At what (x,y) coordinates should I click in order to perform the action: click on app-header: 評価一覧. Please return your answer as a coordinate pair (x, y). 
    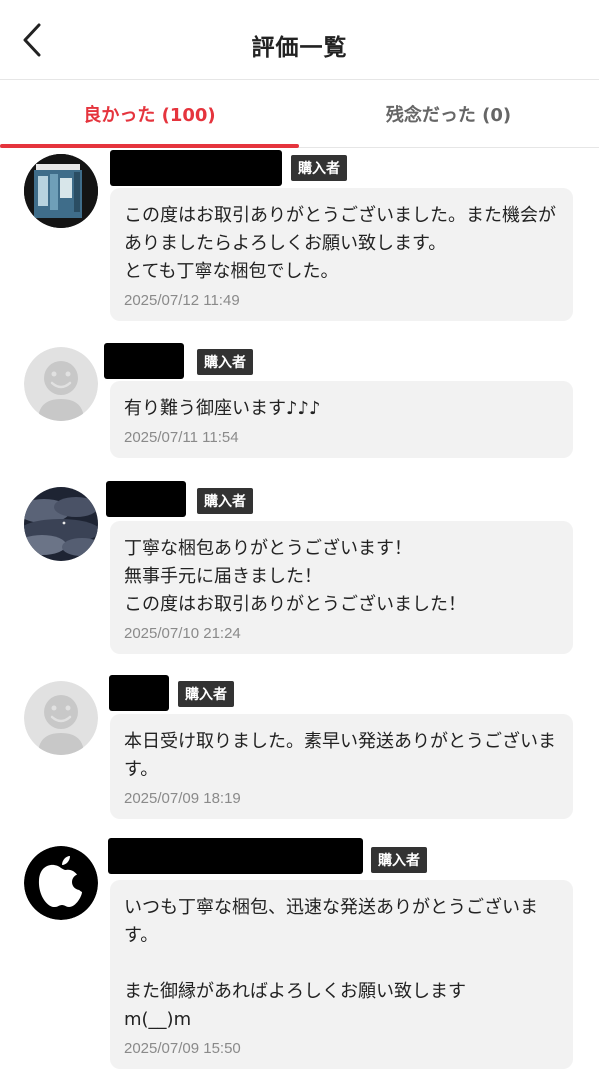
    Looking at the image, I should click on (299, 40).